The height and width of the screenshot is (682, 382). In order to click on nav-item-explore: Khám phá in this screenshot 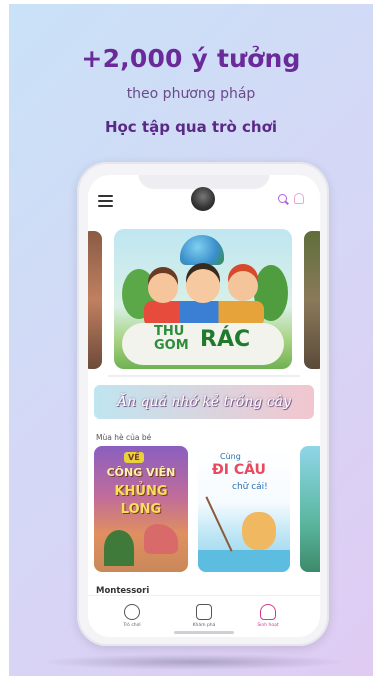, I will do `click(204, 616)`.